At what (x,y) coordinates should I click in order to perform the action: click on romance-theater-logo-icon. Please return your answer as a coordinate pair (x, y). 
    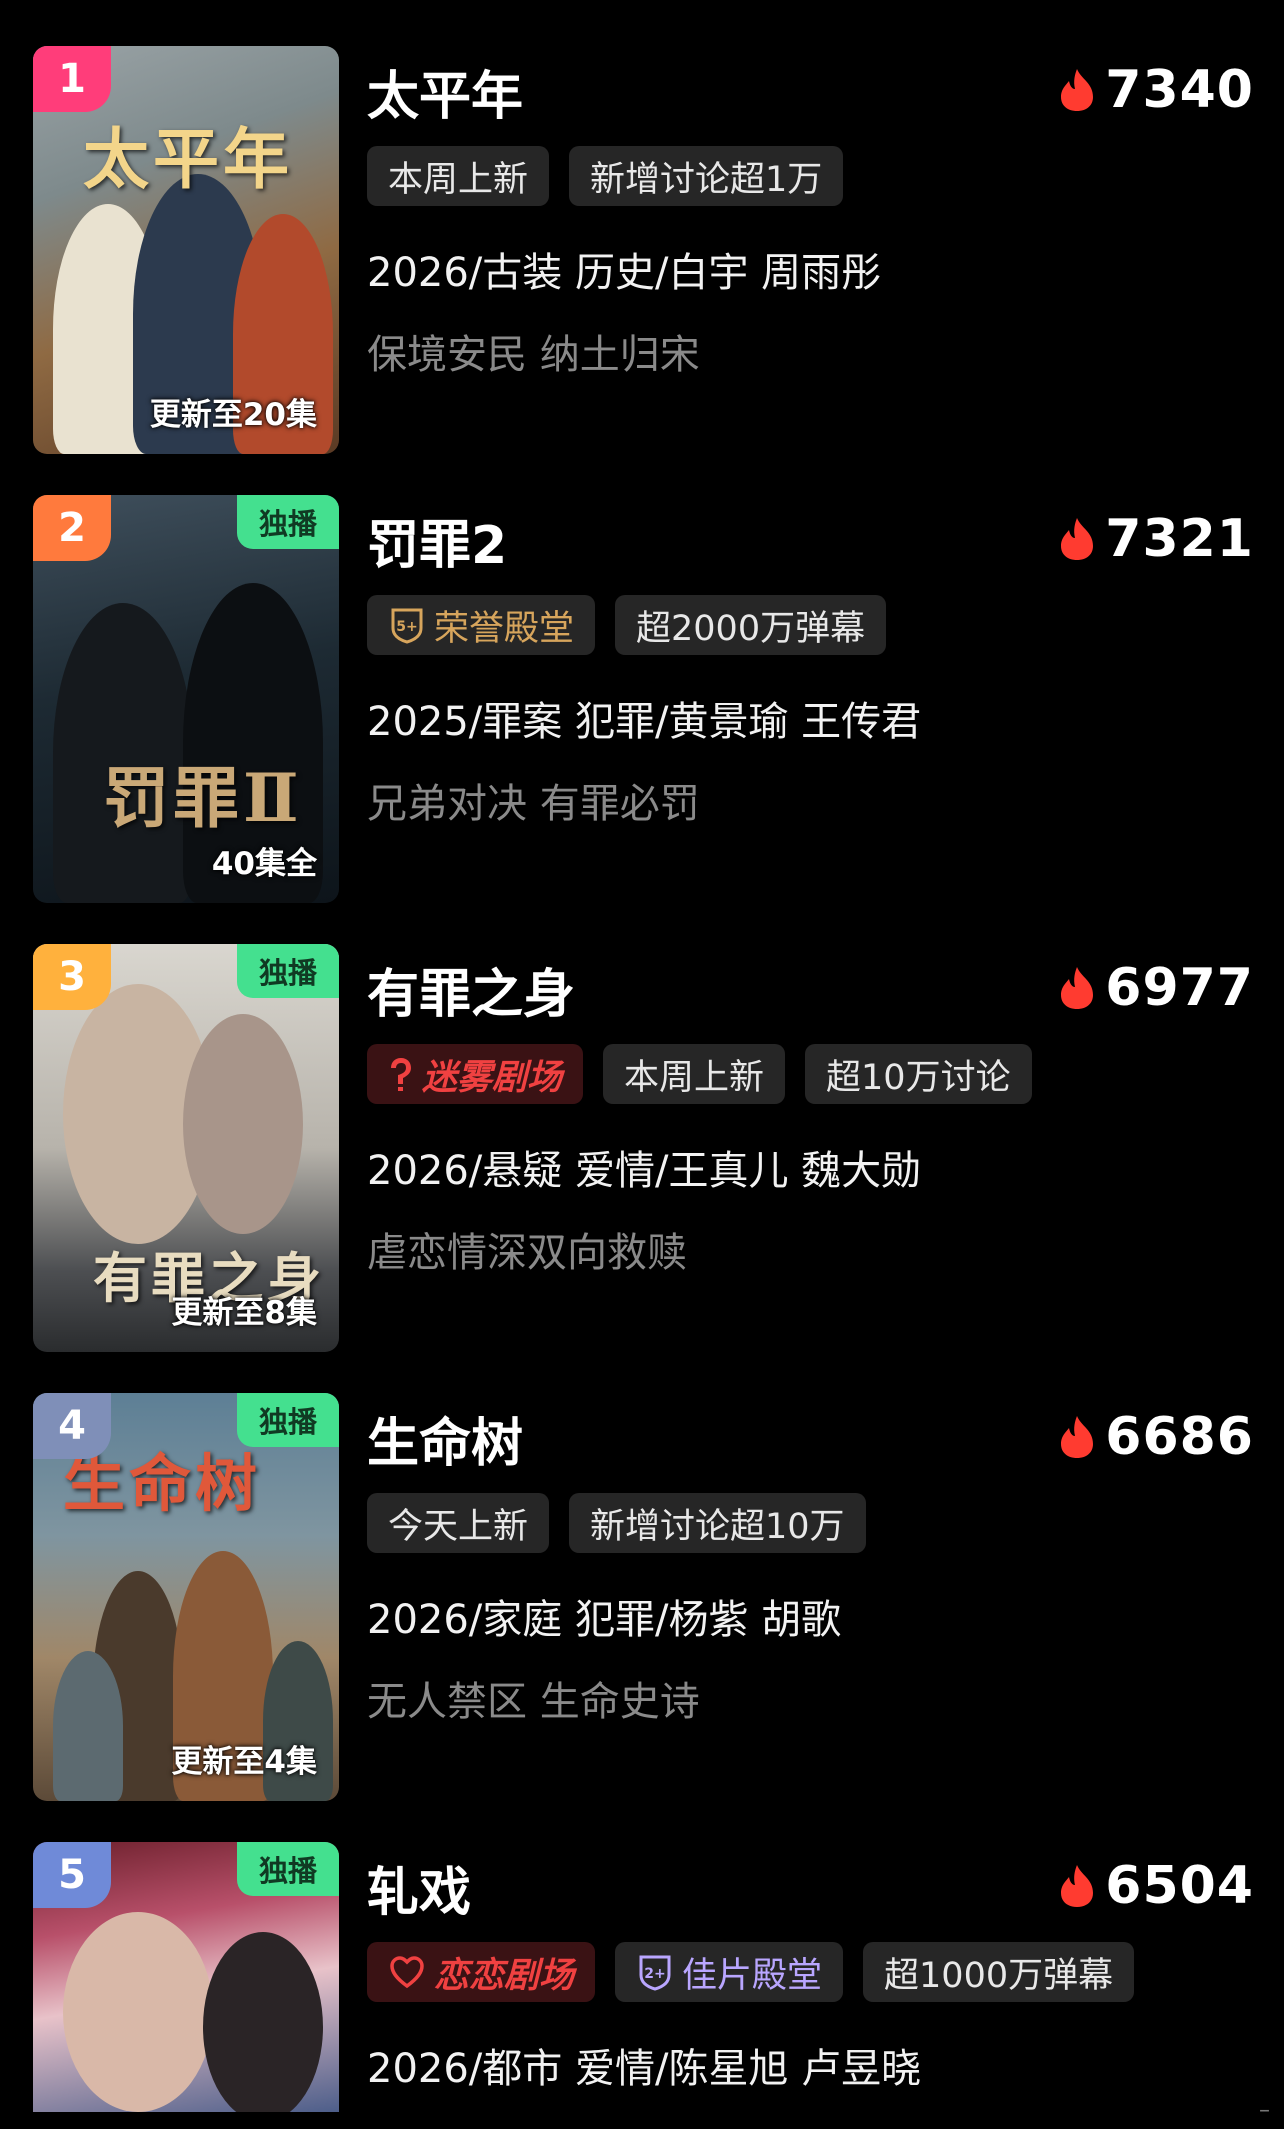
    Looking at the image, I should click on (407, 1972).